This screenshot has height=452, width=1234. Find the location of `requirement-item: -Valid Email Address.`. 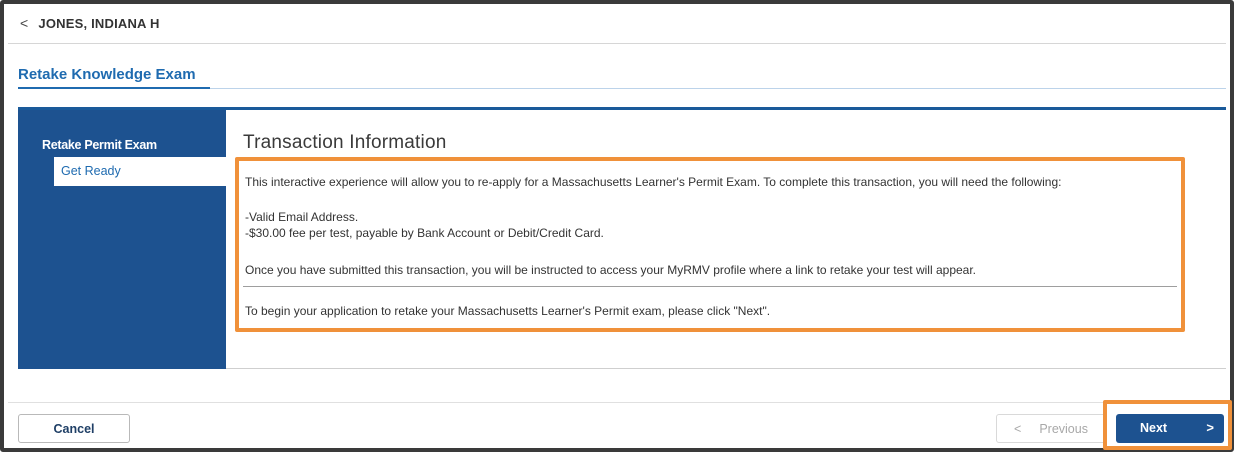

requirement-item: -Valid Email Address. is located at coordinates (302, 217).